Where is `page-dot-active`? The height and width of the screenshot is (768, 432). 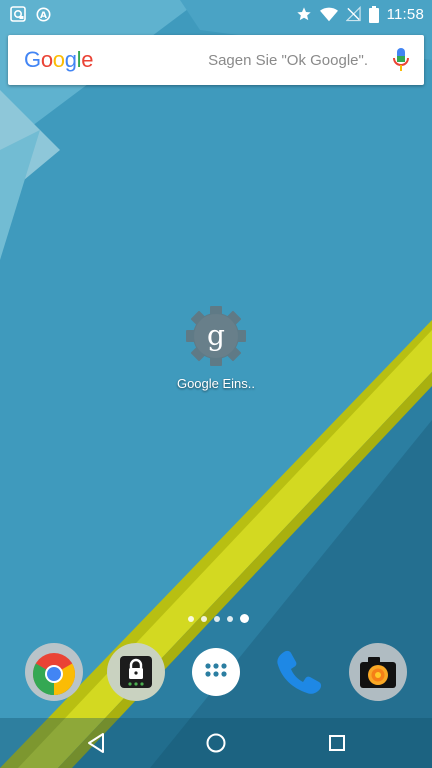
page-dot-active is located at coordinates (244, 618).